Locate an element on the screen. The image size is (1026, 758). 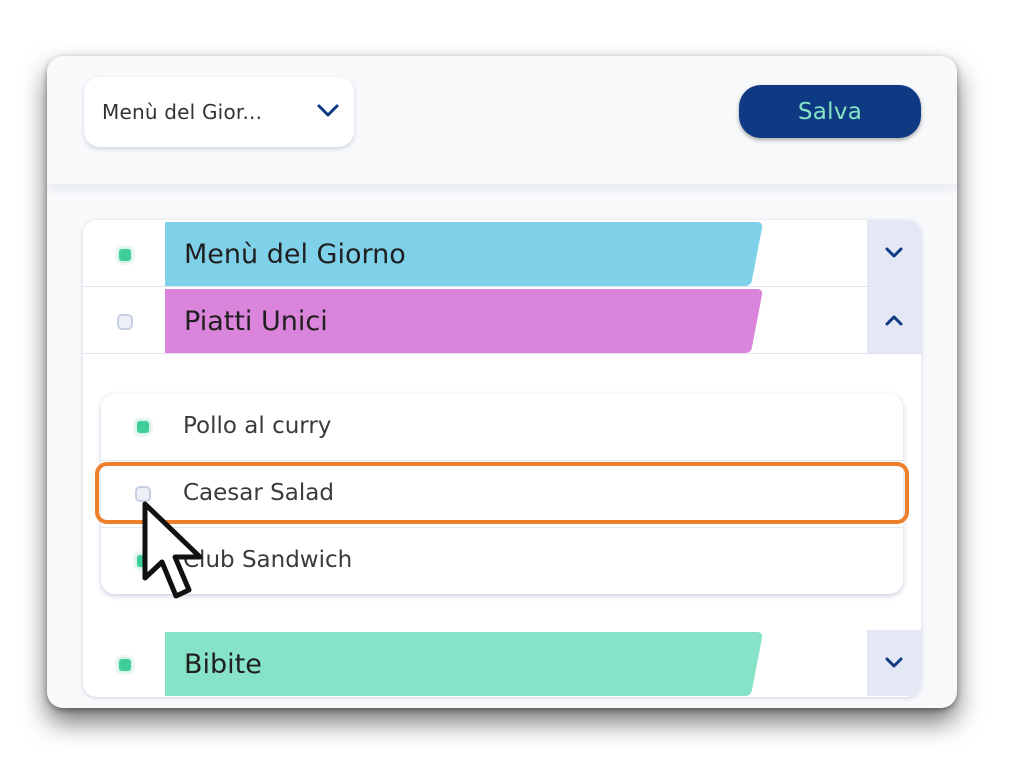
category-row-bibite: Bibite is located at coordinates (502, 663).